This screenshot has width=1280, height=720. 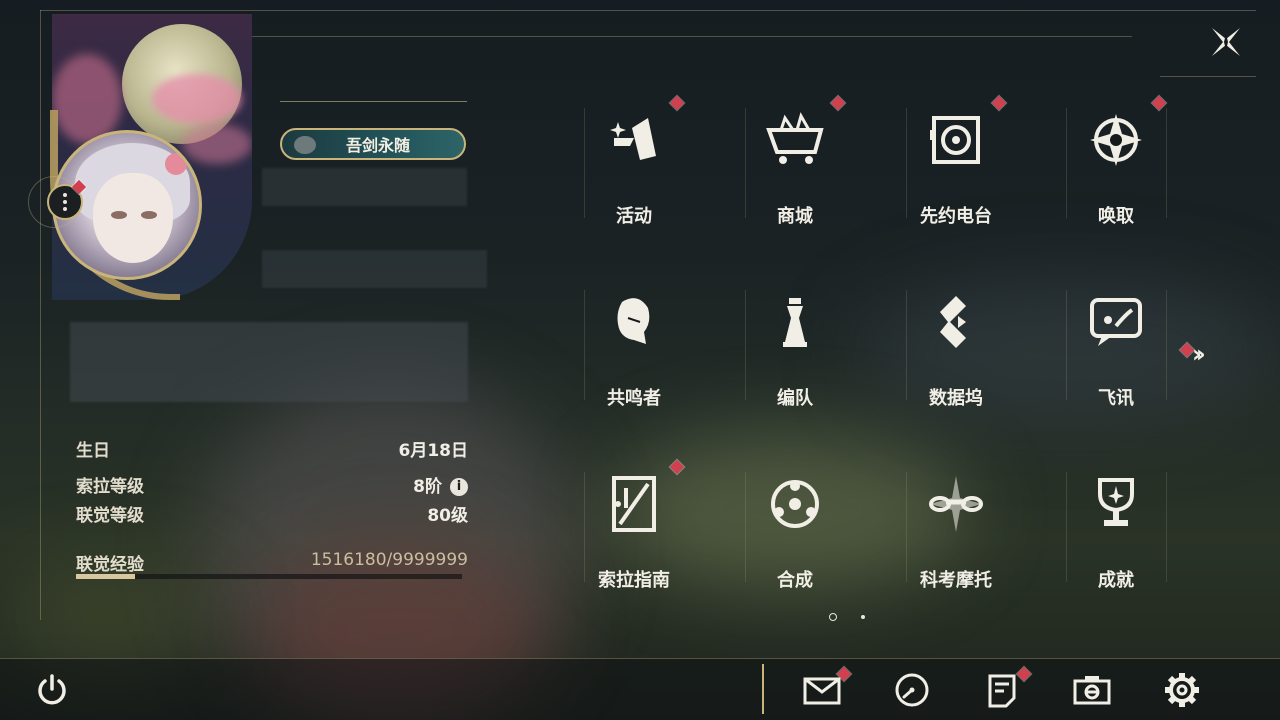 What do you see at coordinates (110, 565) in the screenshot?
I see `exp-label: 联觉经验` at bounding box center [110, 565].